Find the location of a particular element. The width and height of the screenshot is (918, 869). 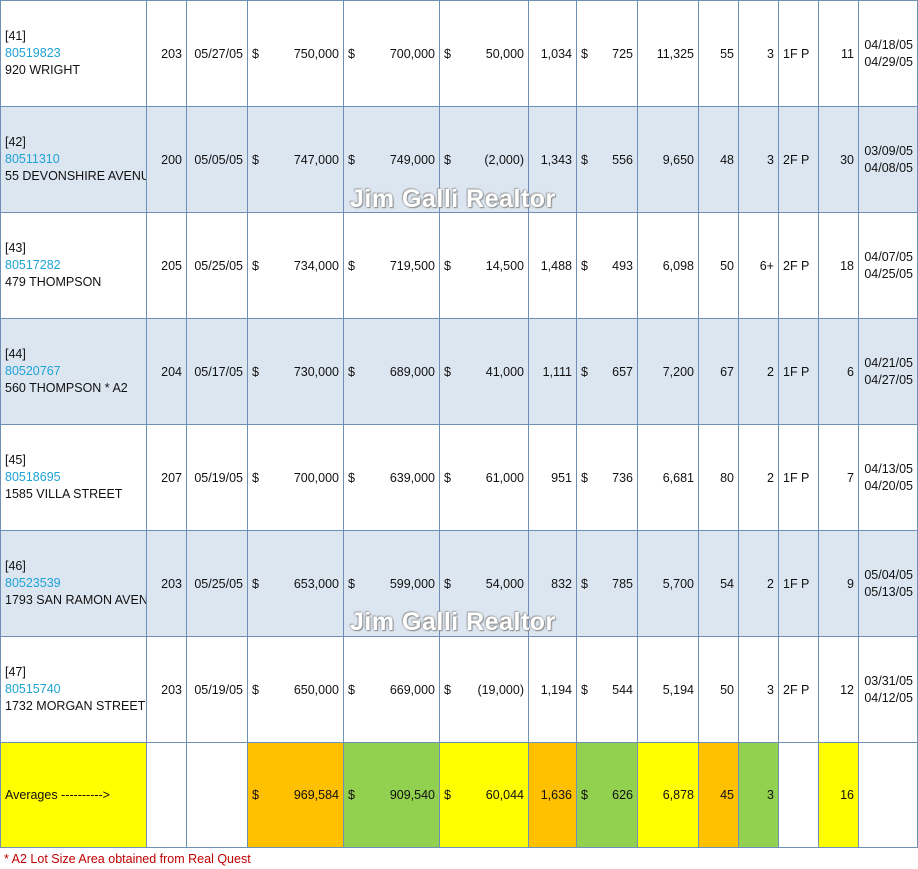

list-price-cell: $653,000 is located at coordinates (295, 583).